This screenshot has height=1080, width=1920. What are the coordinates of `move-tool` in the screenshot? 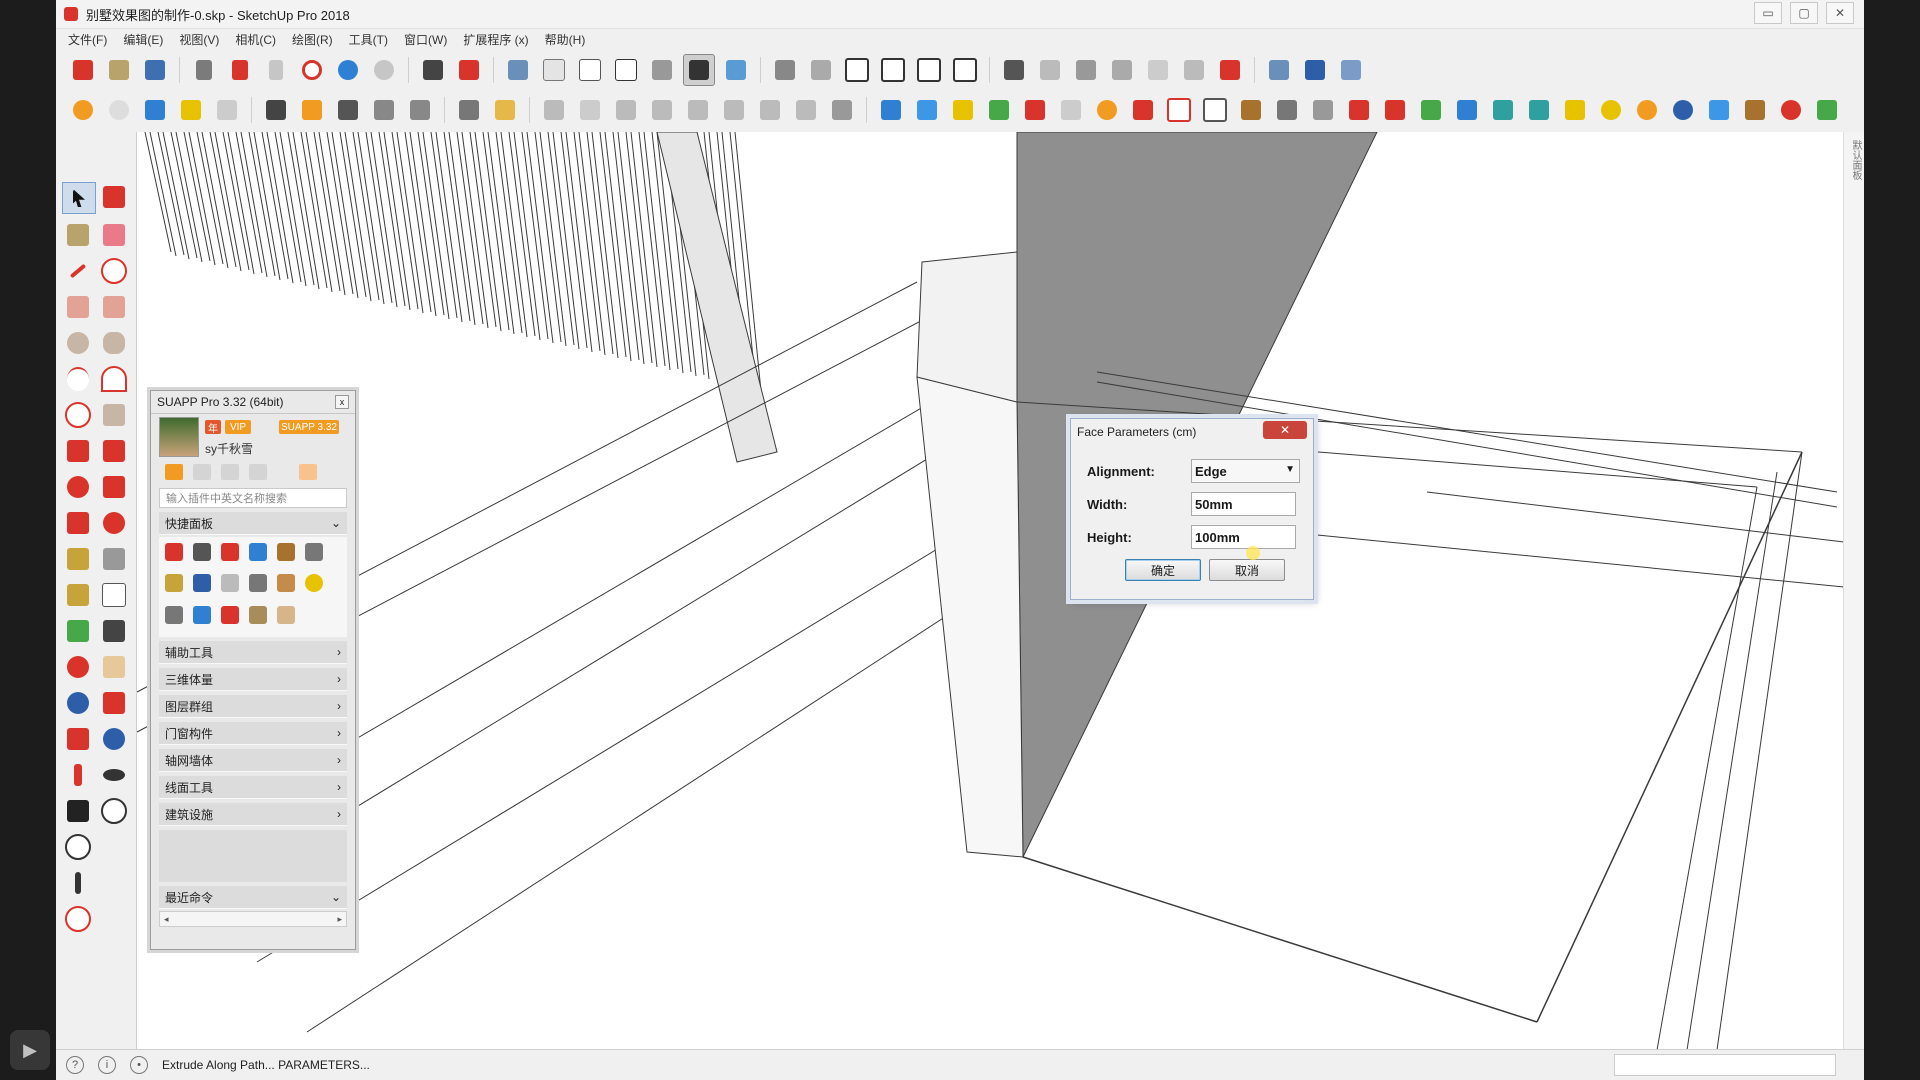 It's located at (78, 451).